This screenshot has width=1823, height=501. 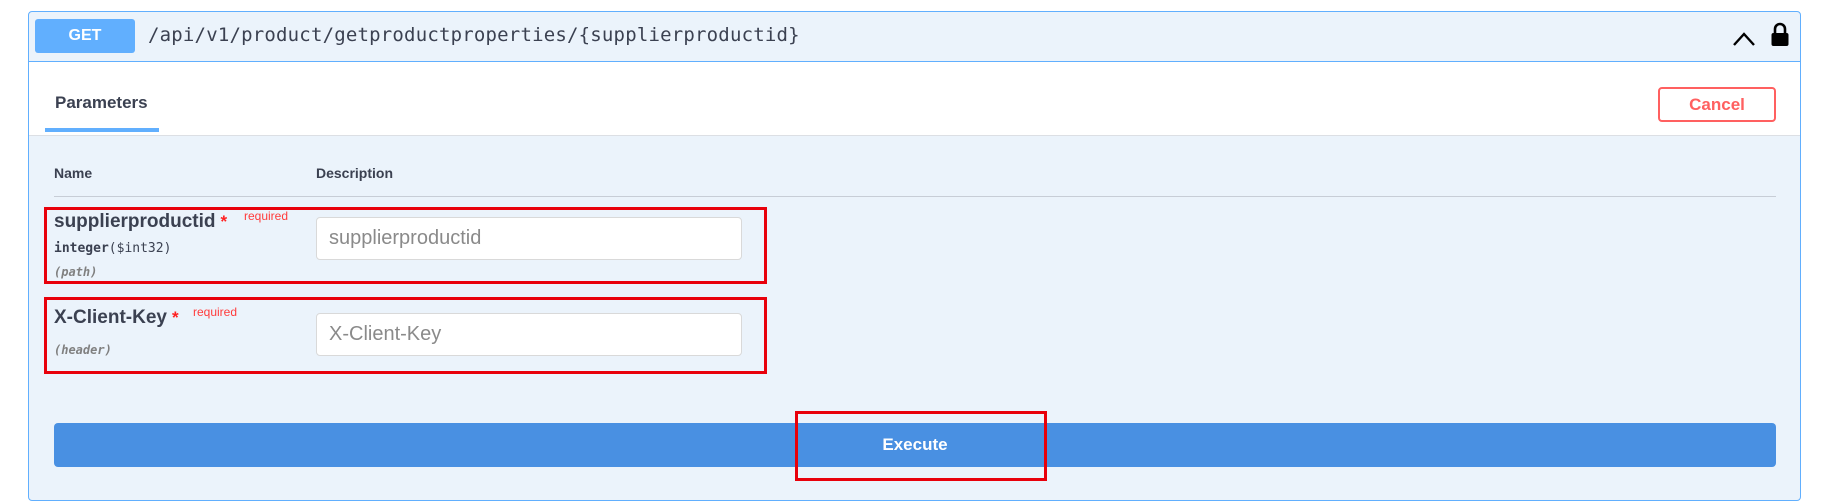 What do you see at coordinates (1780, 35) in the screenshot?
I see `lock-icon` at bounding box center [1780, 35].